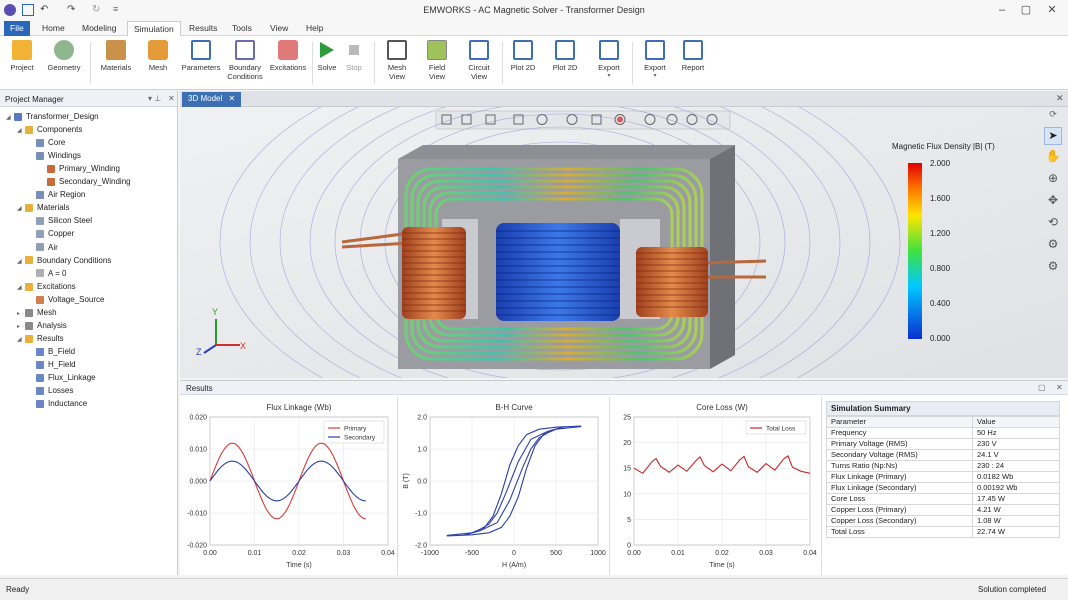  Describe the element at coordinates (437, 60) in the screenshot. I see `field-view-button: Field View` at that location.